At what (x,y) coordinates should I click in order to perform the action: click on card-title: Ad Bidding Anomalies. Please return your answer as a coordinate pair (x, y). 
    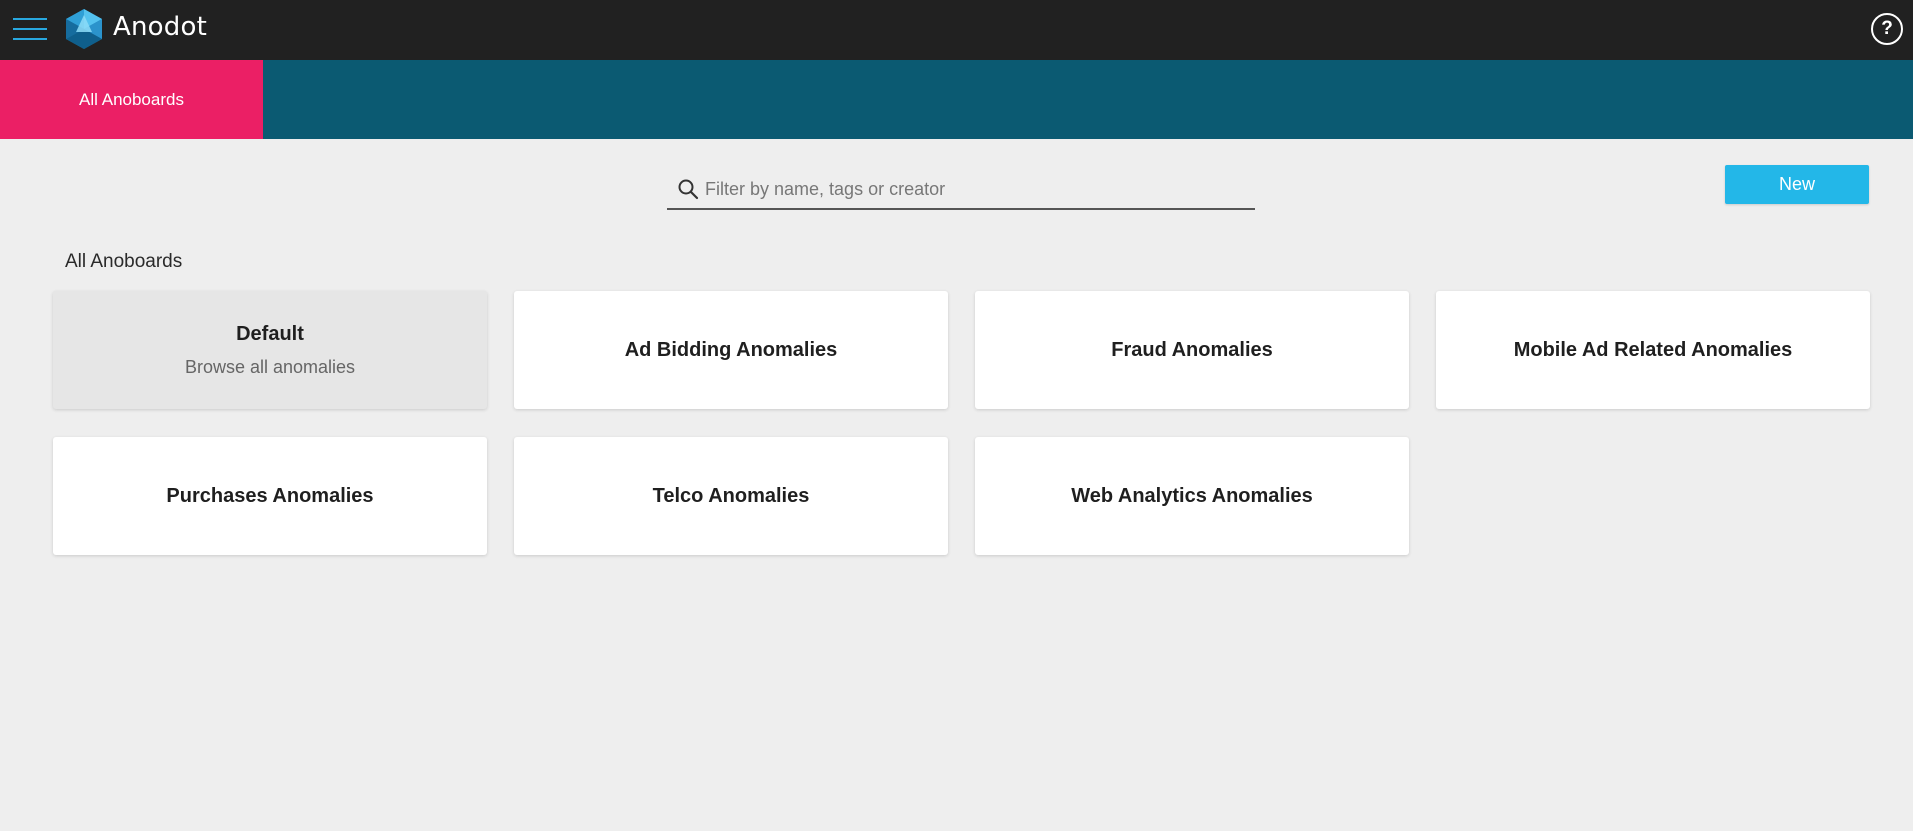
    Looking at the image, I should click on (731, 349).